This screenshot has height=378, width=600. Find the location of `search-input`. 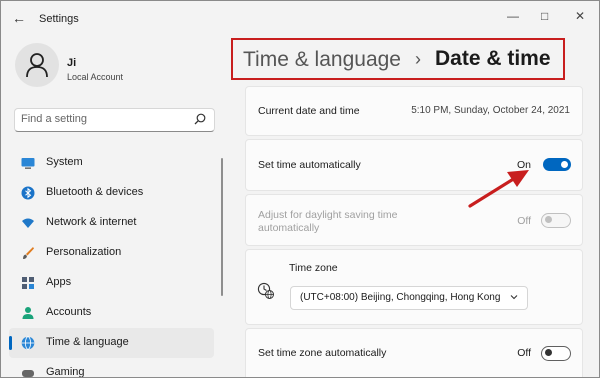

search-input is located at coordinates (101, 119).